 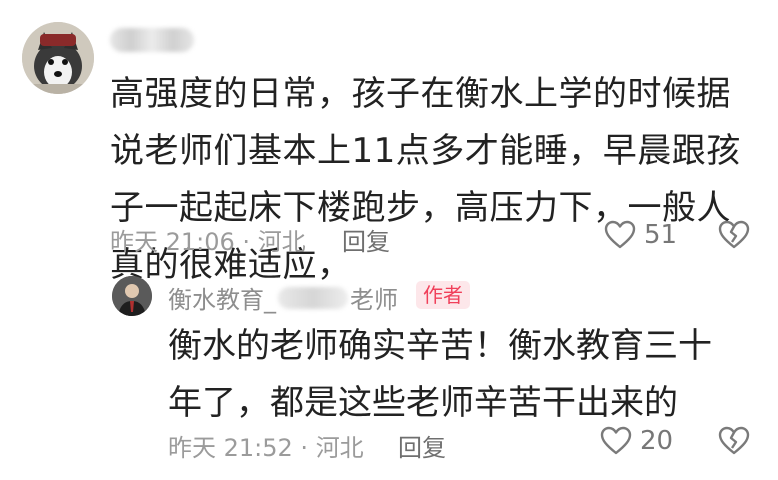 I want to click on reply-reply-button: 回复, so click(x=422, y=445).